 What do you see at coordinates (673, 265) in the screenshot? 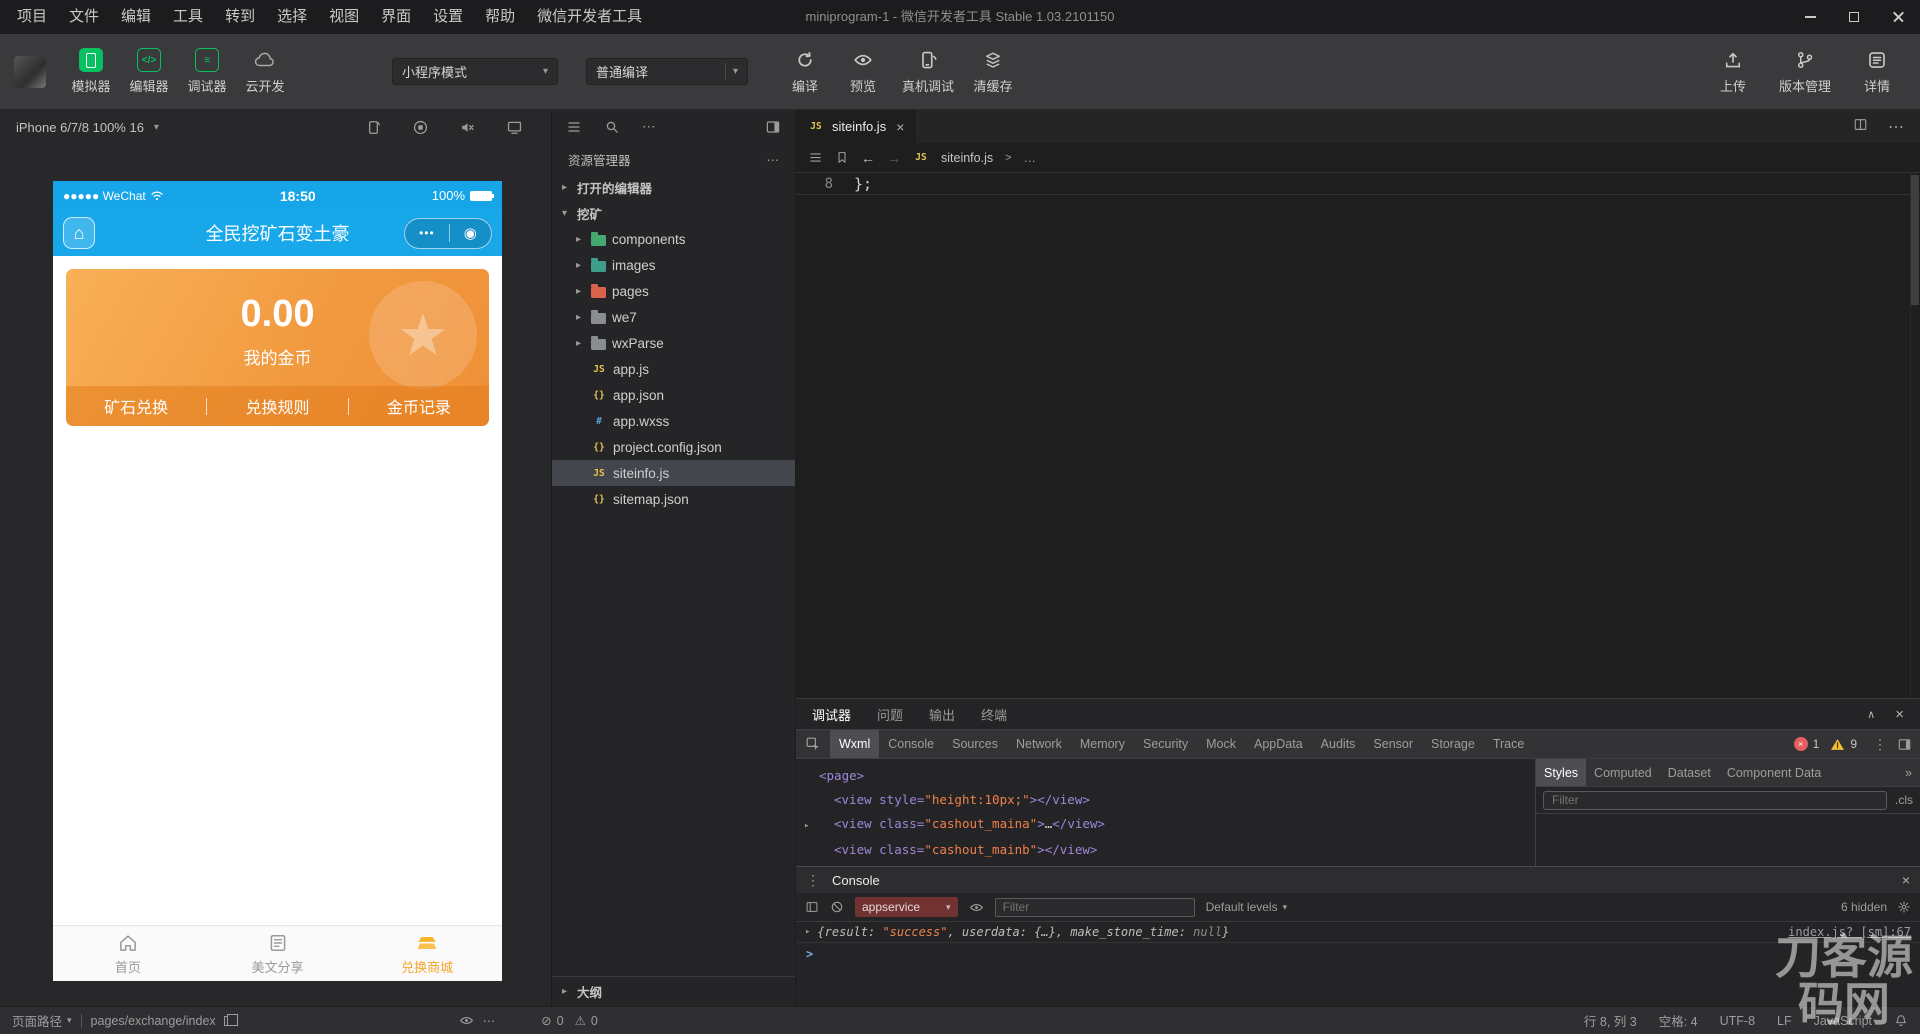
I see `tree-folder-images: ▸ images` at bounding box center [673, 265].